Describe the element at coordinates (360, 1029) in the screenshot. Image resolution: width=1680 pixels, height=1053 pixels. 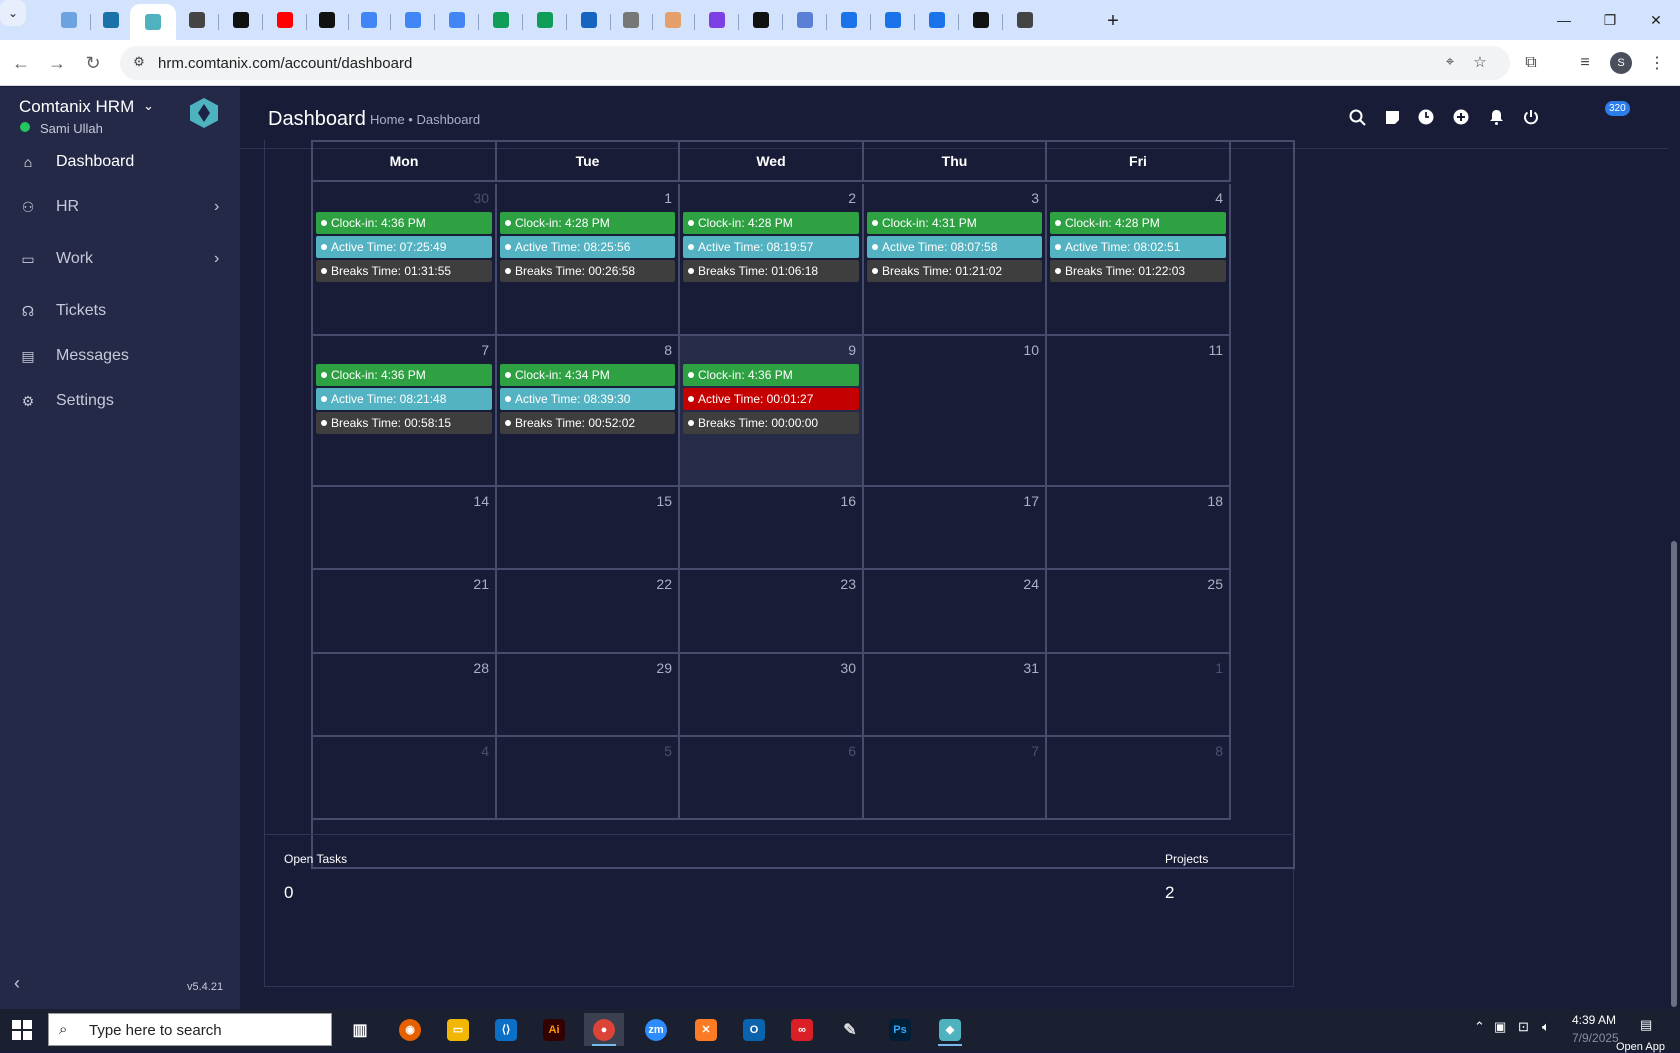
I see `task-view-icon: ▥` at that location.